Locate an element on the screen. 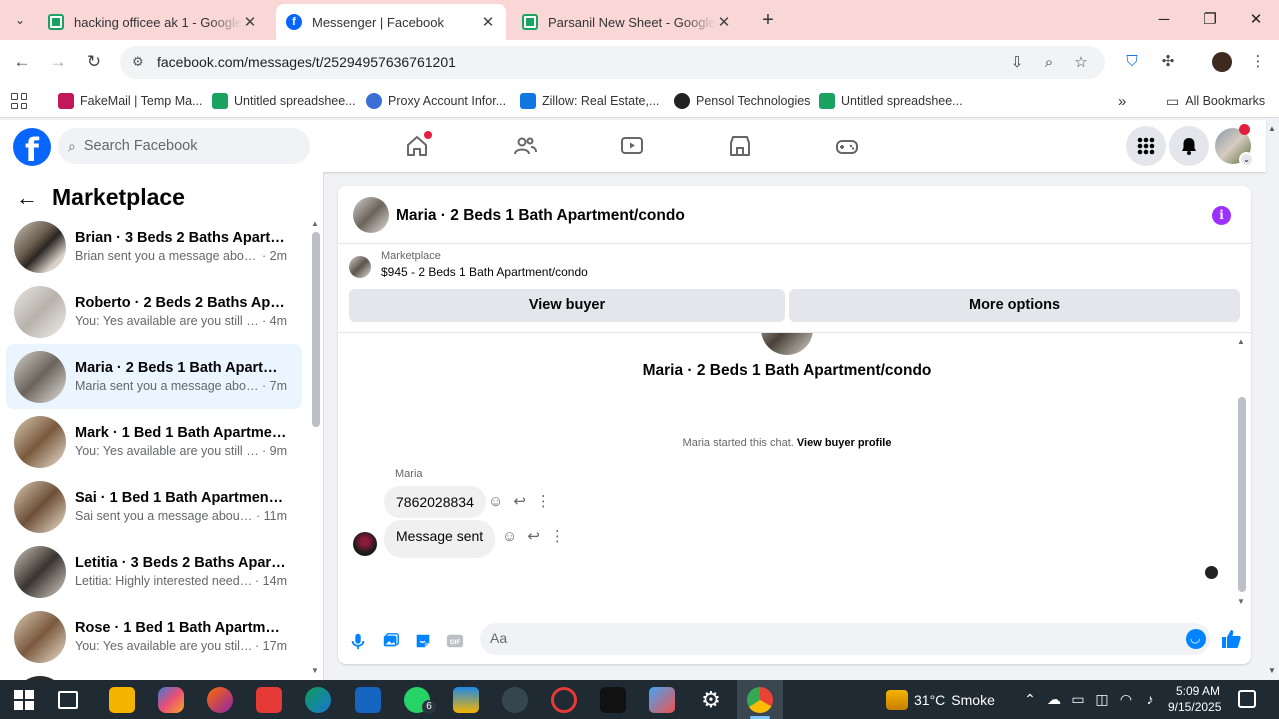 The width and height of the screenshot is (1279, 719). thumbs-up-icon is located at coordinates (1231, 639).